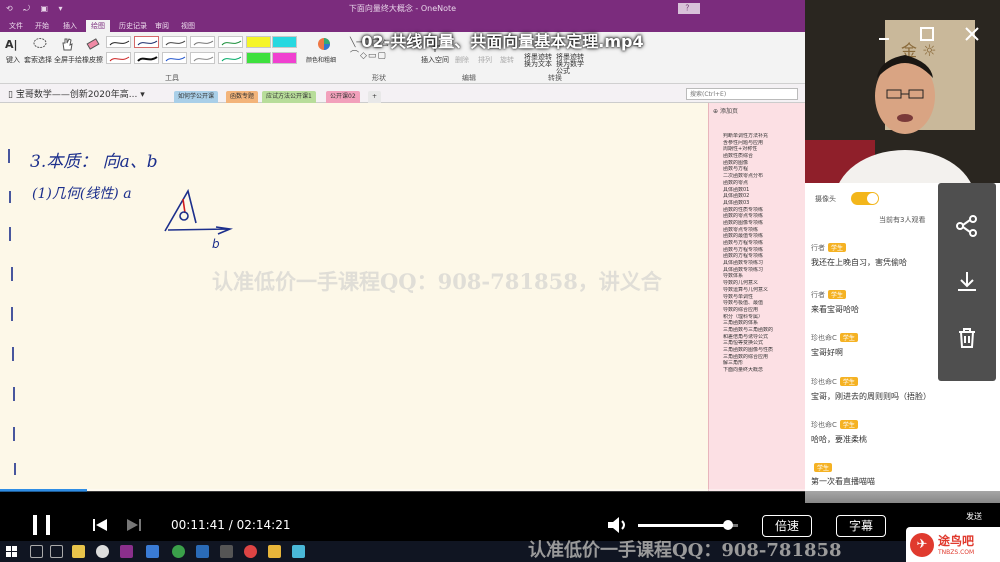 This screenshot has width=1000, height=562. Describe the element at coordinates (728, 525) in the screenshot. I see `volume-knob` at that location.